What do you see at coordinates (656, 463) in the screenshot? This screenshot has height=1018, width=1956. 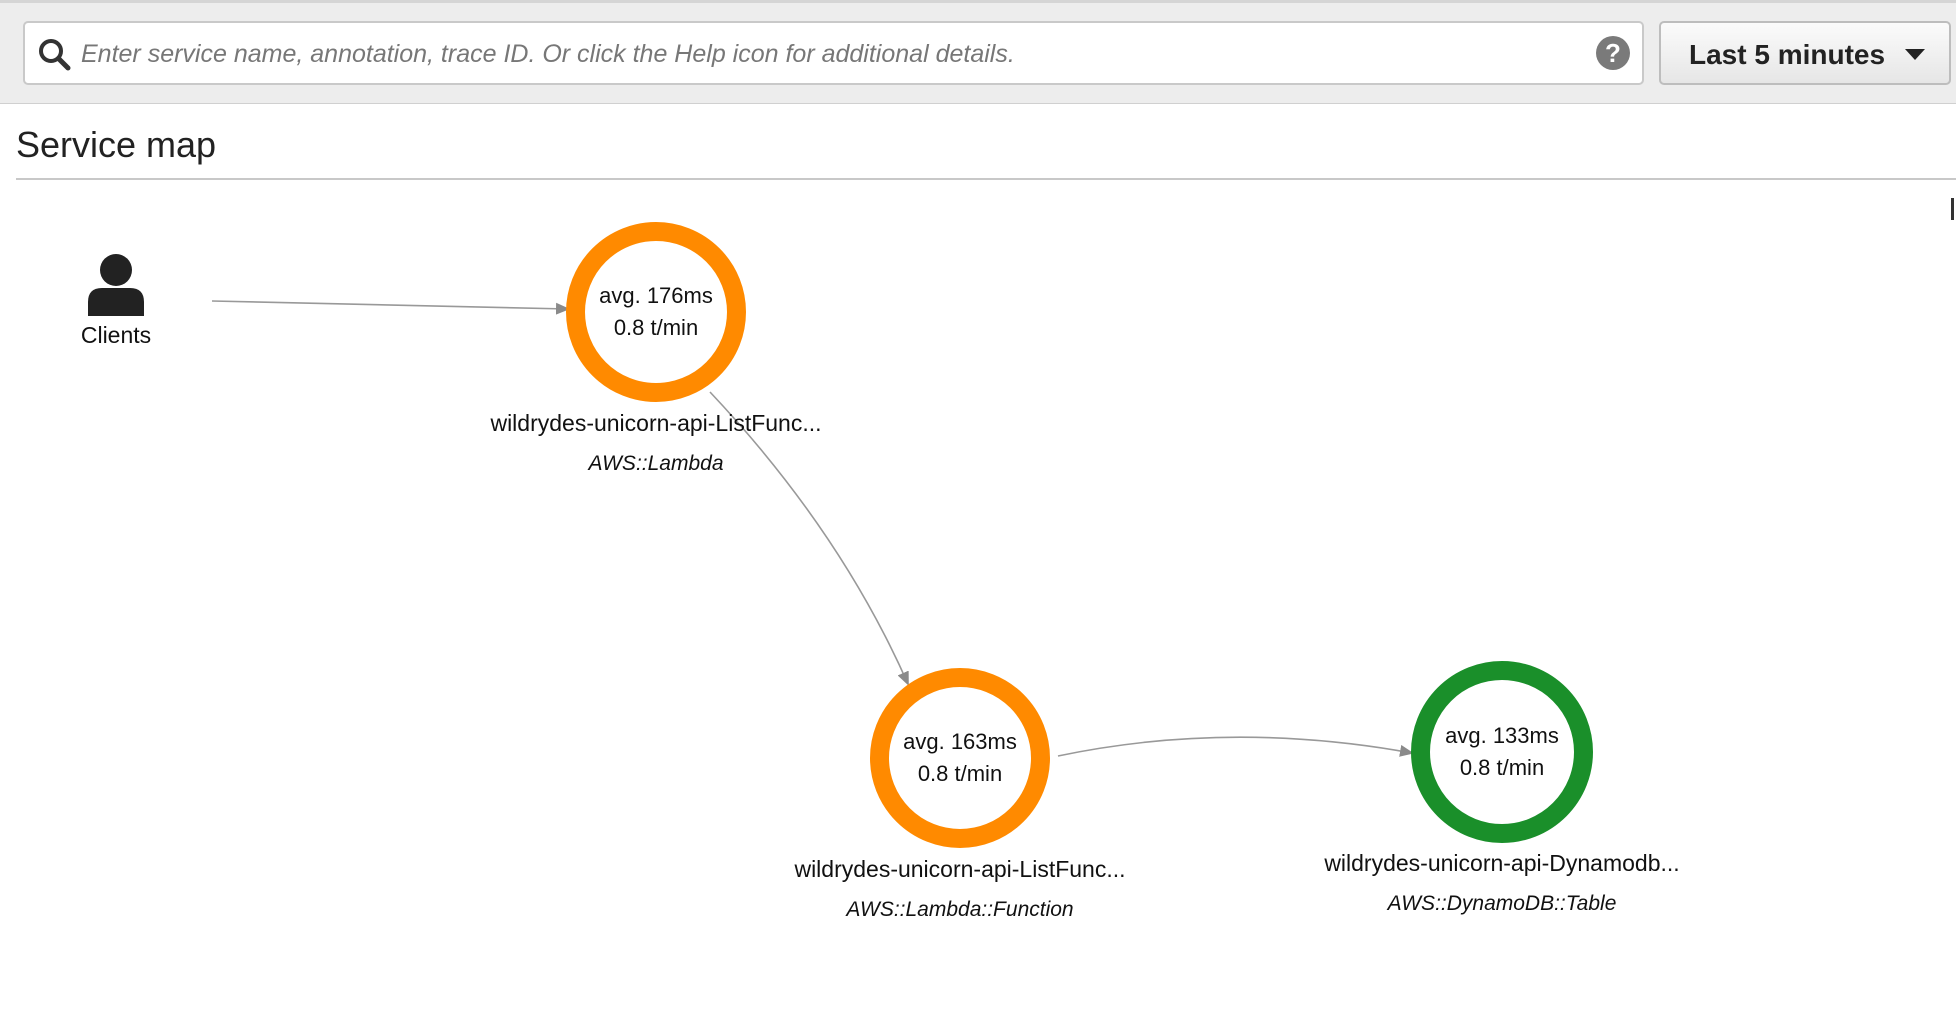 I see `node-type: AWS::Lambda` at bounding box center [656, 463].